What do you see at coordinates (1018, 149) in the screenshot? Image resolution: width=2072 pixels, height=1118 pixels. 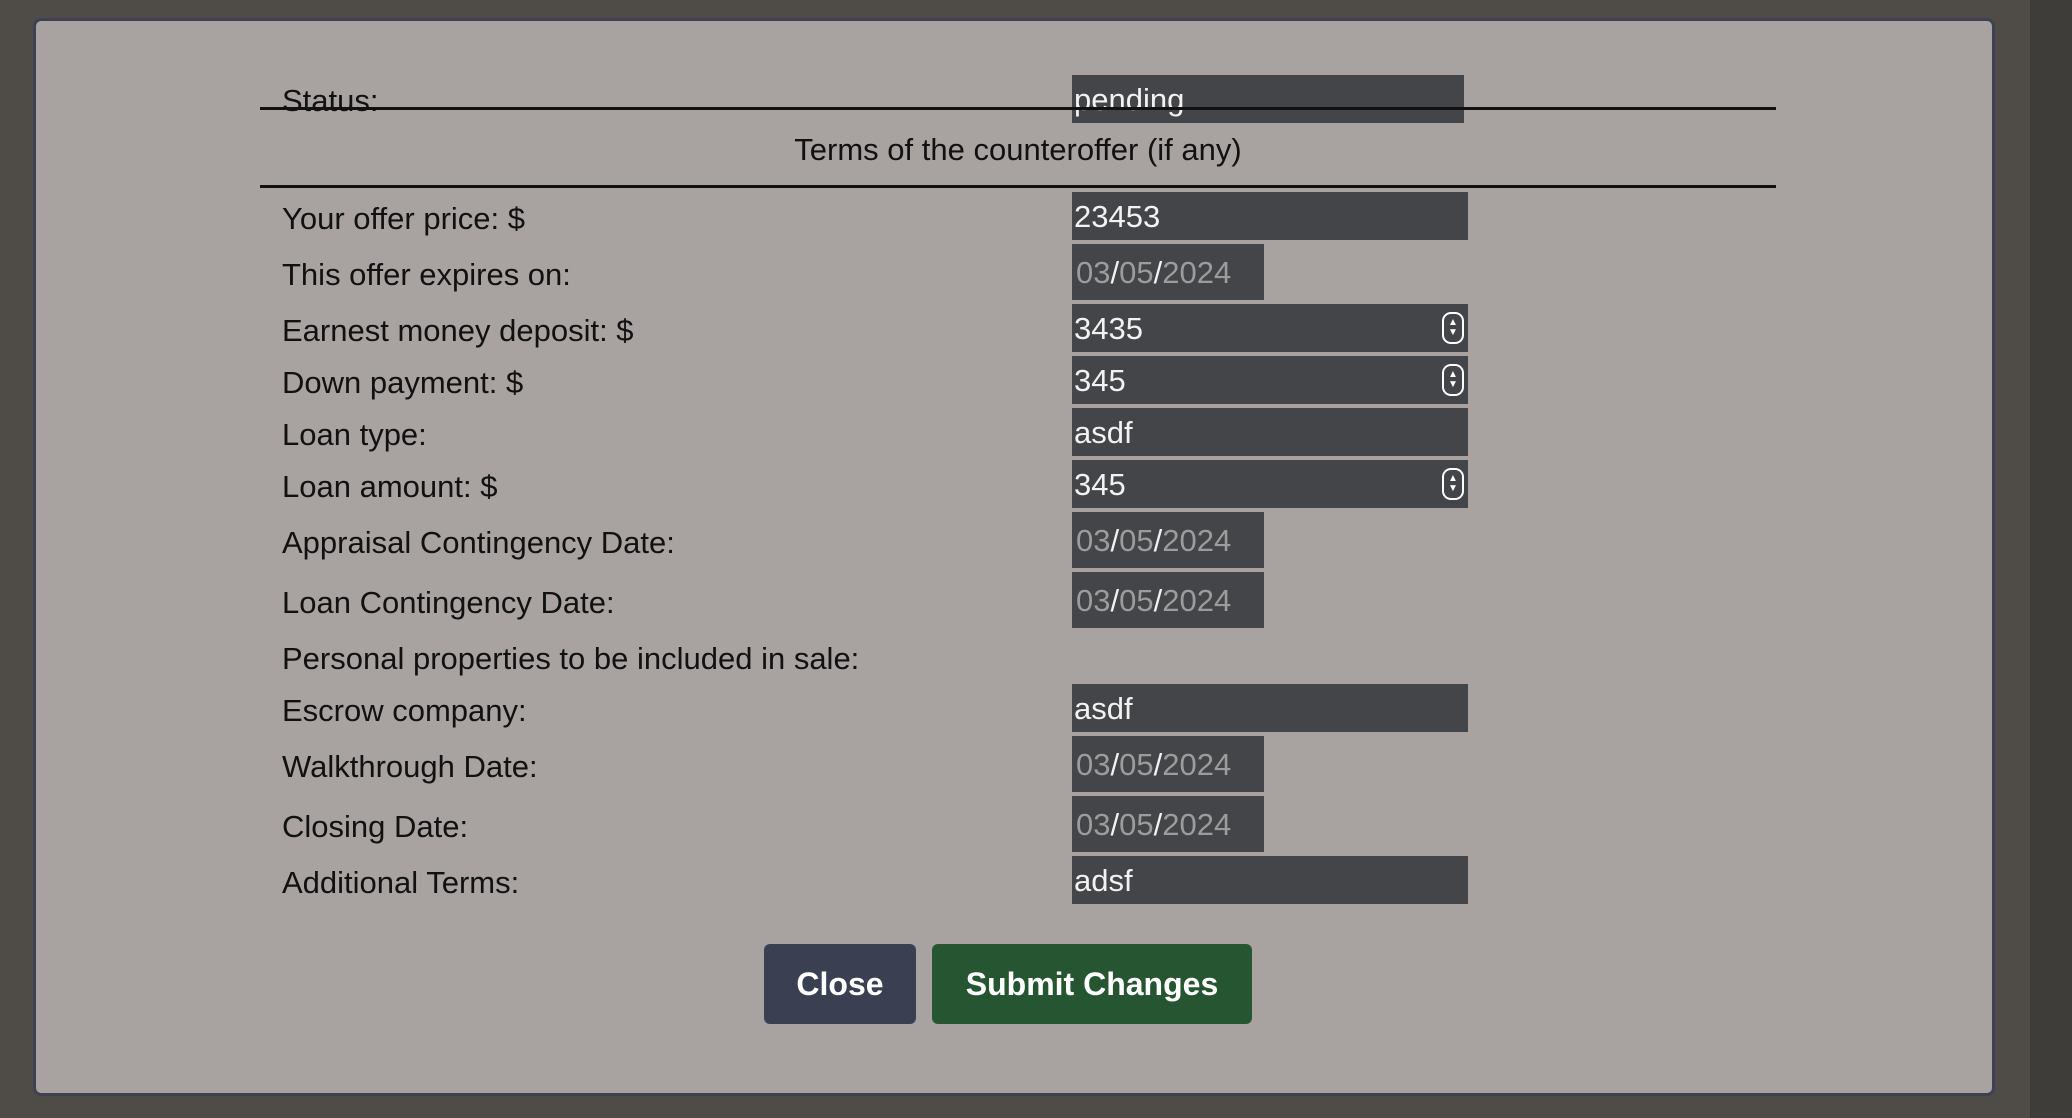 I see `section-title: Terms of the counteroffer (if any)` at bounding box center [1018, 149].